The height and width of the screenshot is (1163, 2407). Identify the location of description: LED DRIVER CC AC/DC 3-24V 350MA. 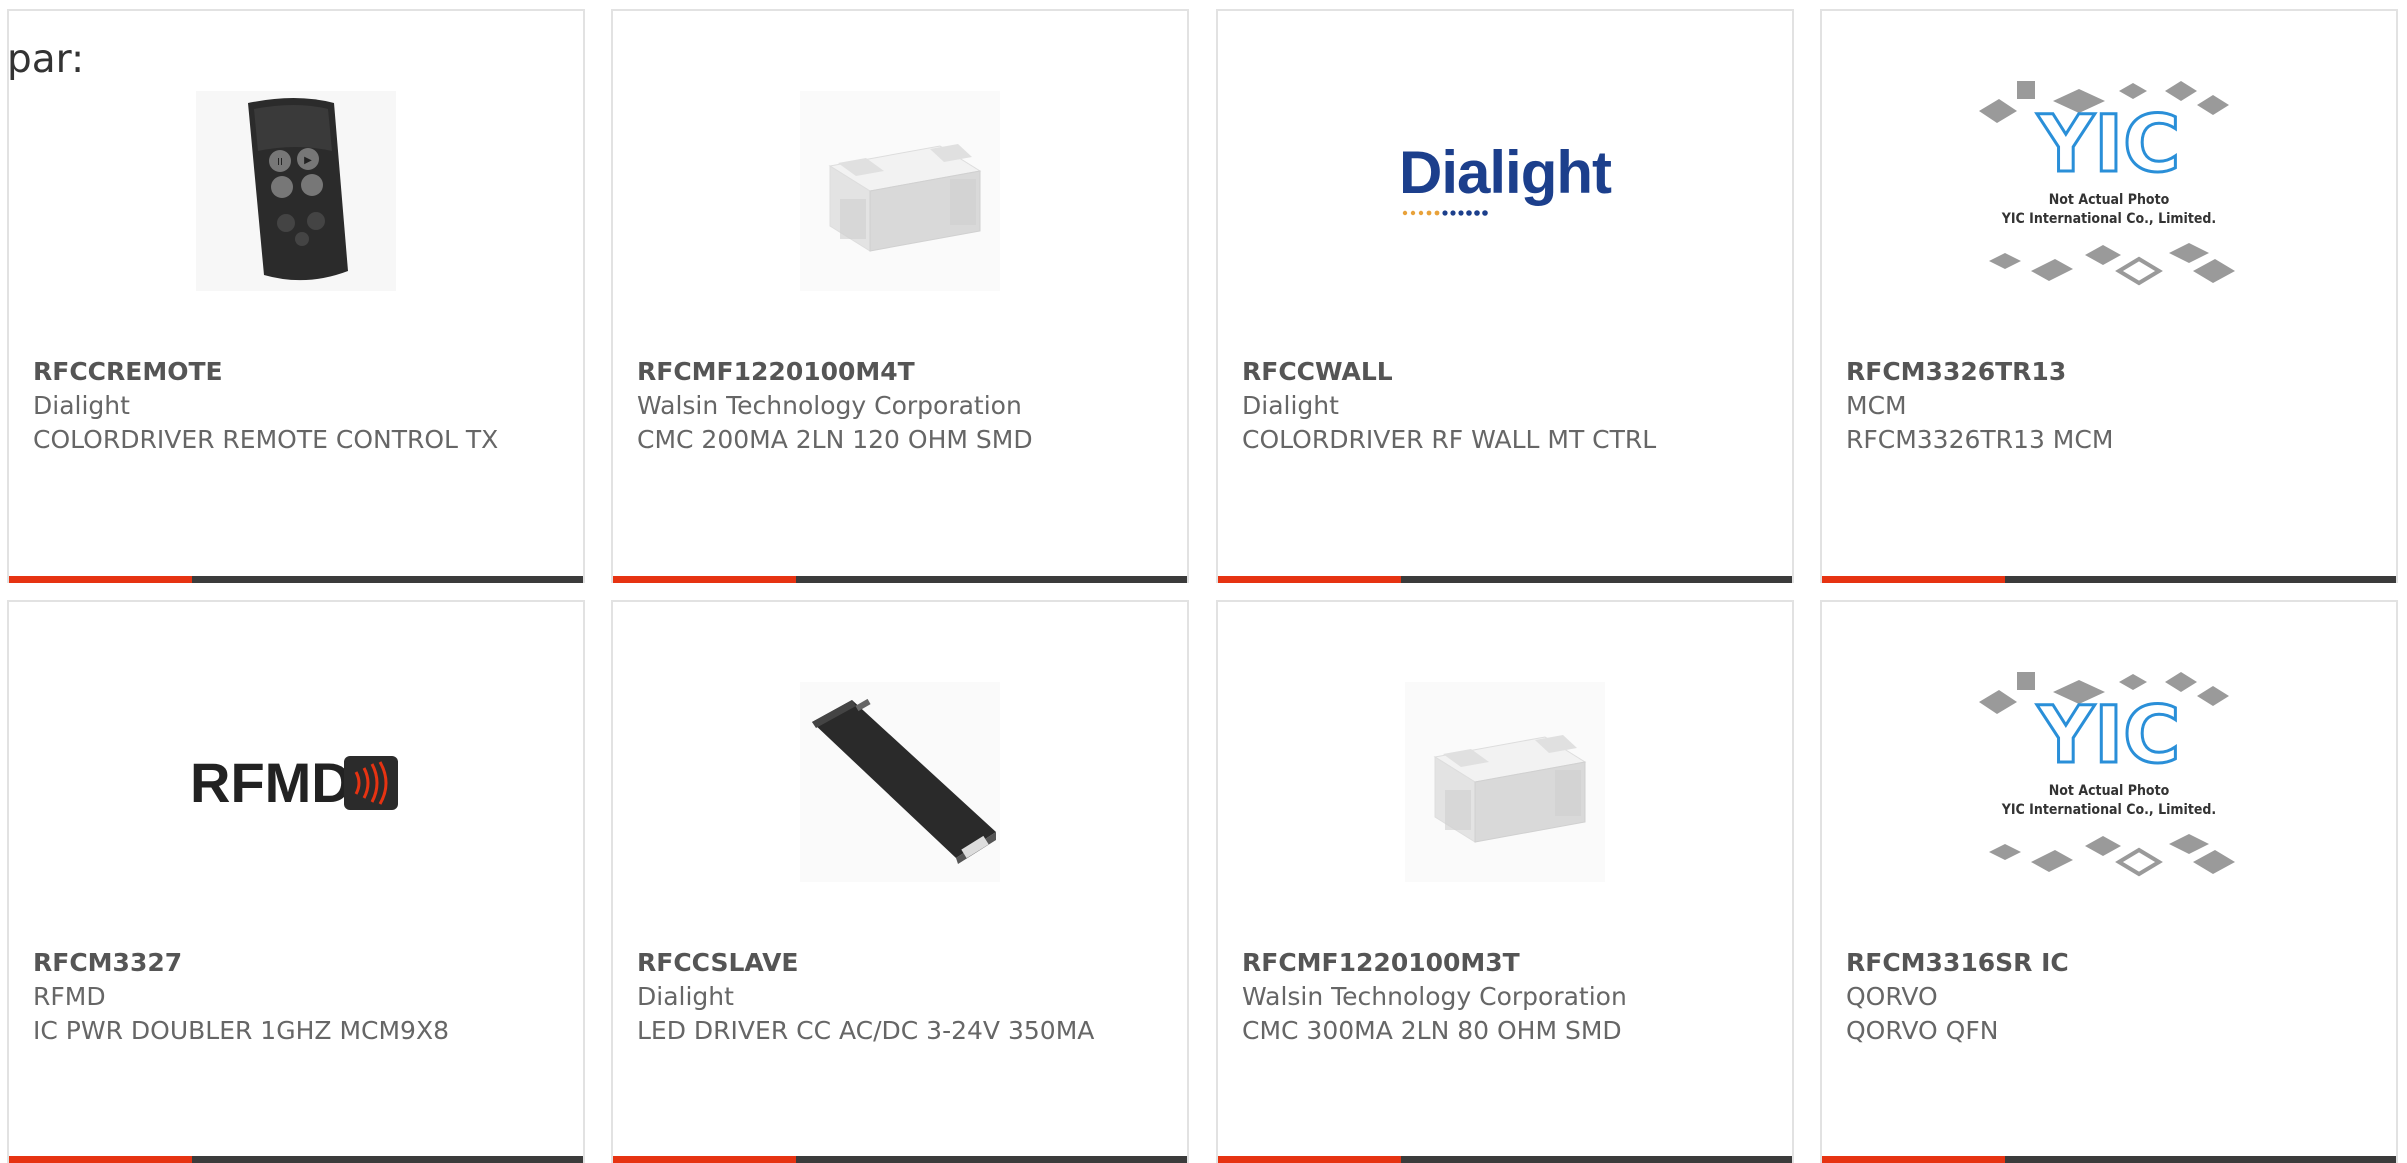
(866, 1030).